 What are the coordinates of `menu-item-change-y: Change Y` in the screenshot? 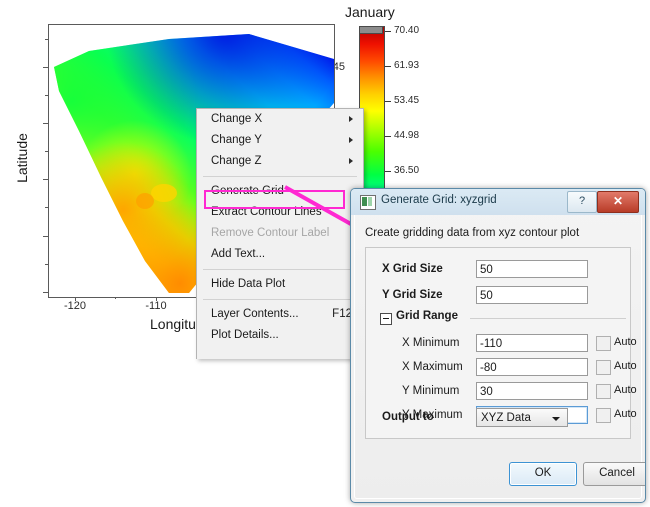 It's located at (280, 140).